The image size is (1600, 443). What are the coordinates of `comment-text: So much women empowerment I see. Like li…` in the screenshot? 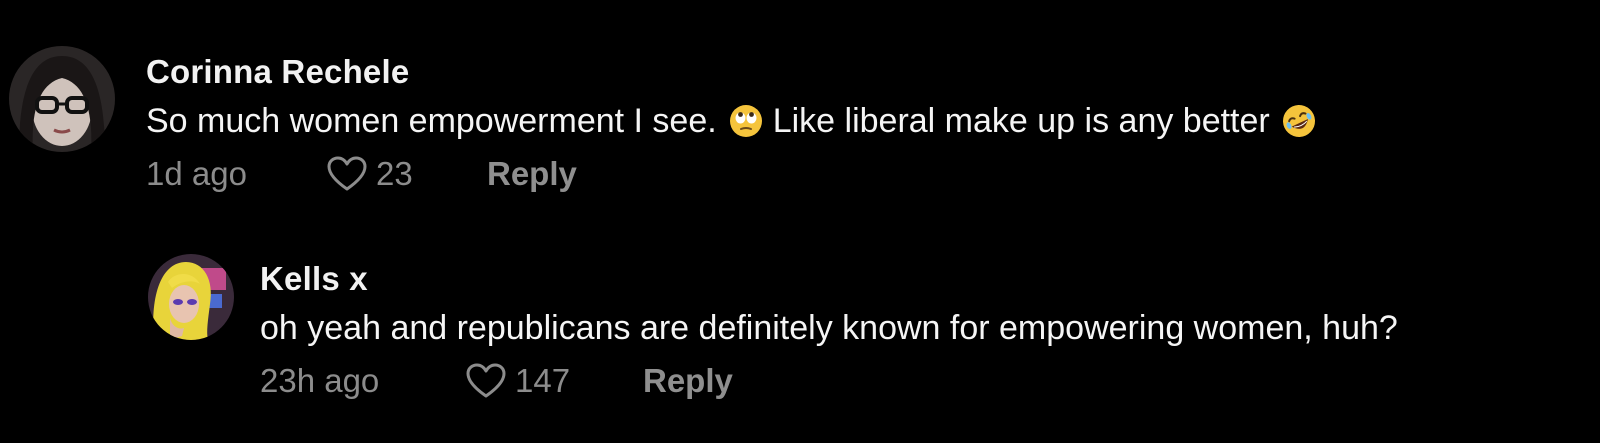 It's located at (736, 121).